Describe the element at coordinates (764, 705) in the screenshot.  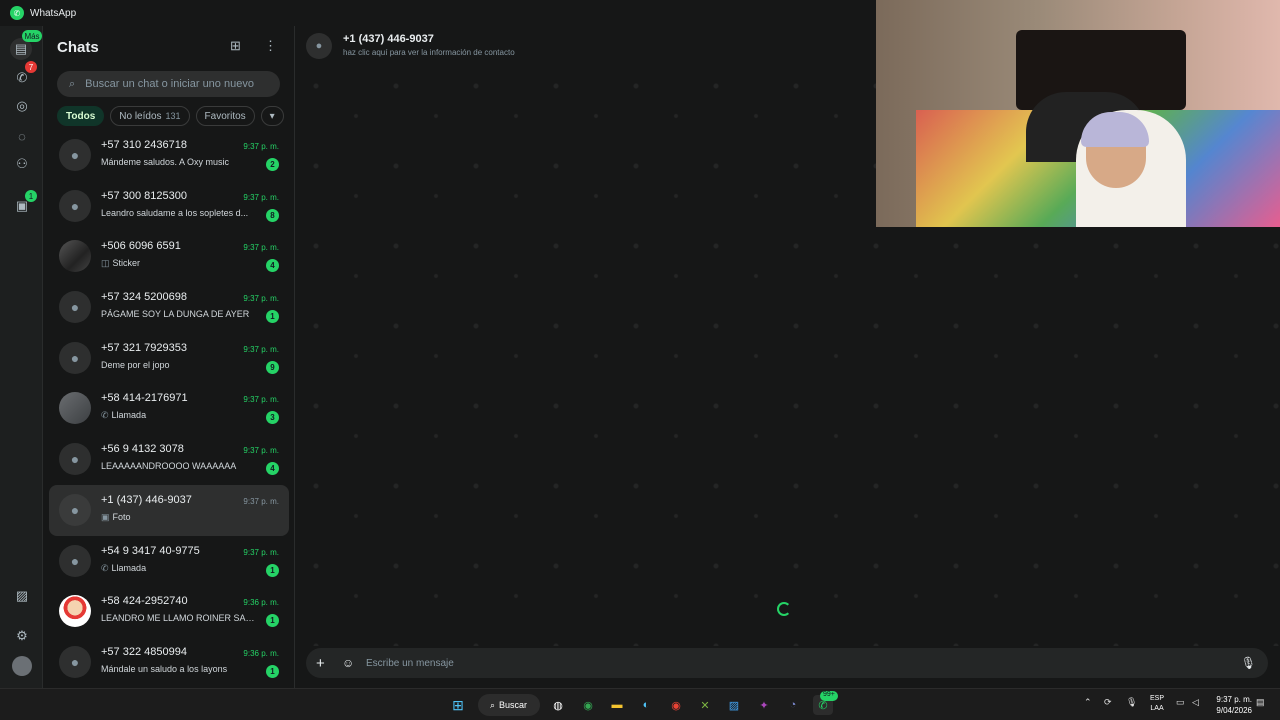
I see `copilot-icon: ✦` at that location.